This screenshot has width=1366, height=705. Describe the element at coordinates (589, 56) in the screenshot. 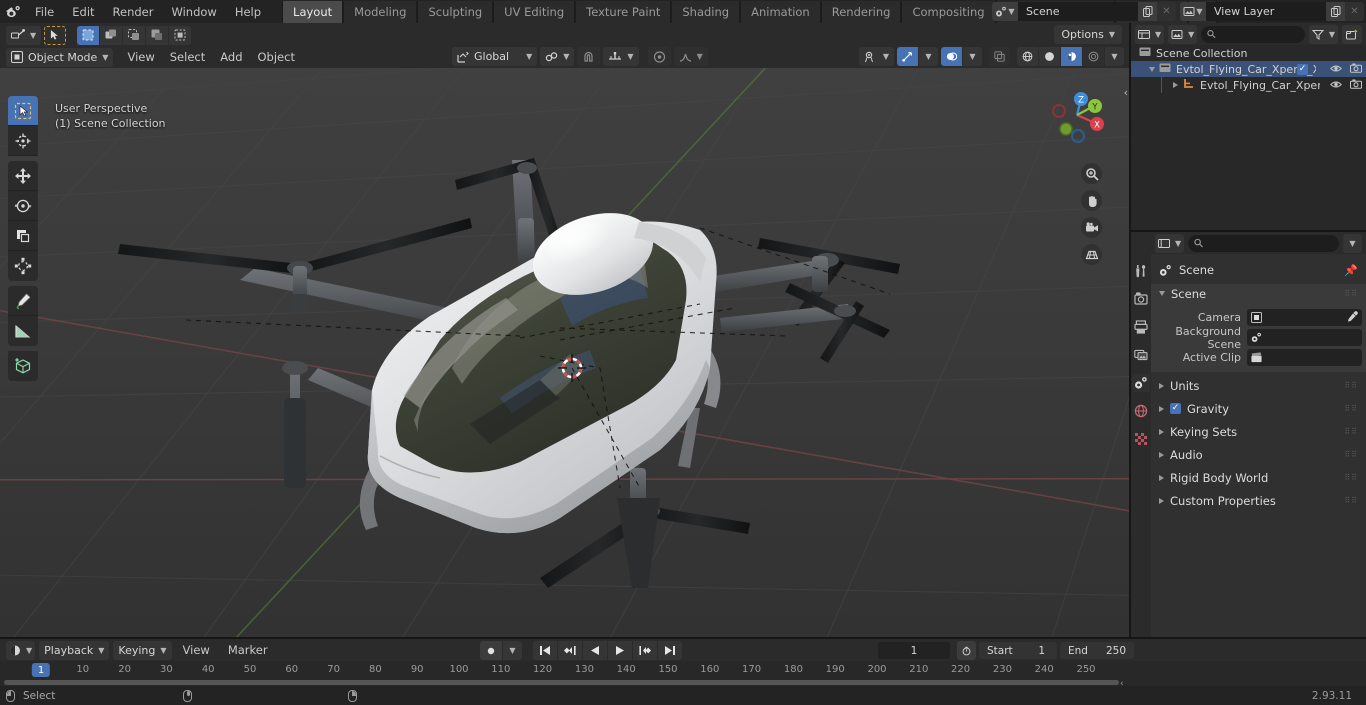

I see `snap-magnet-toggle` at that location.